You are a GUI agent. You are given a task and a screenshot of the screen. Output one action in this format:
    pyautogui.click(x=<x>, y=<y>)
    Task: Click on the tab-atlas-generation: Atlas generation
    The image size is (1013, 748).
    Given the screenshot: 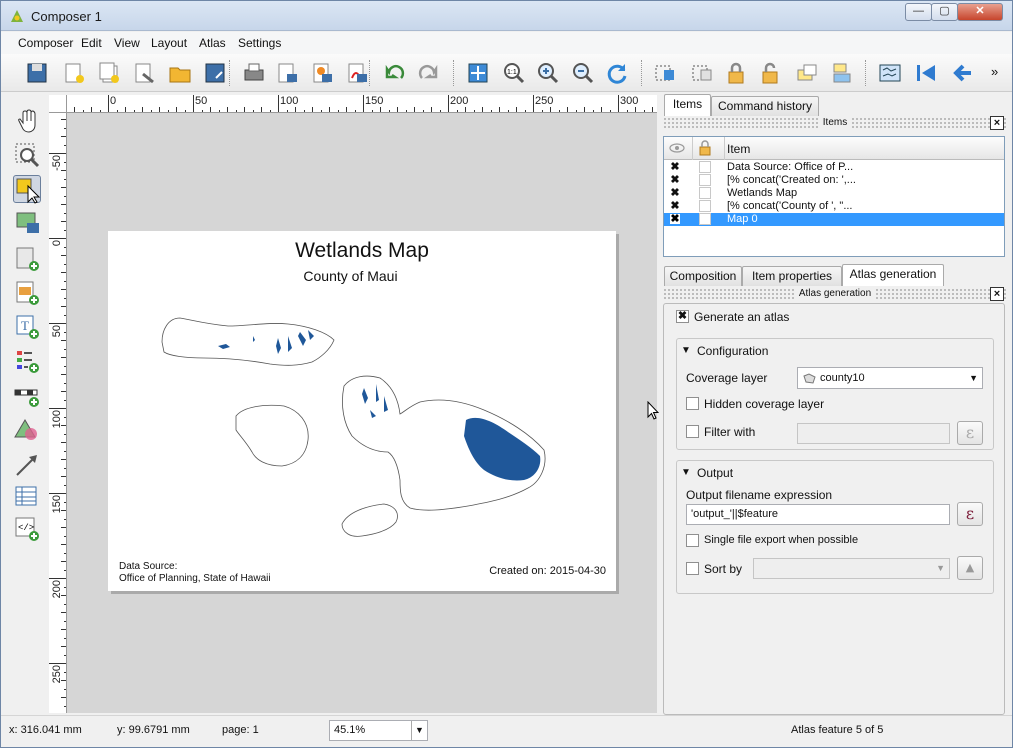 What is the action you would take?
    pyautogui.click(x=893, y=275)
    